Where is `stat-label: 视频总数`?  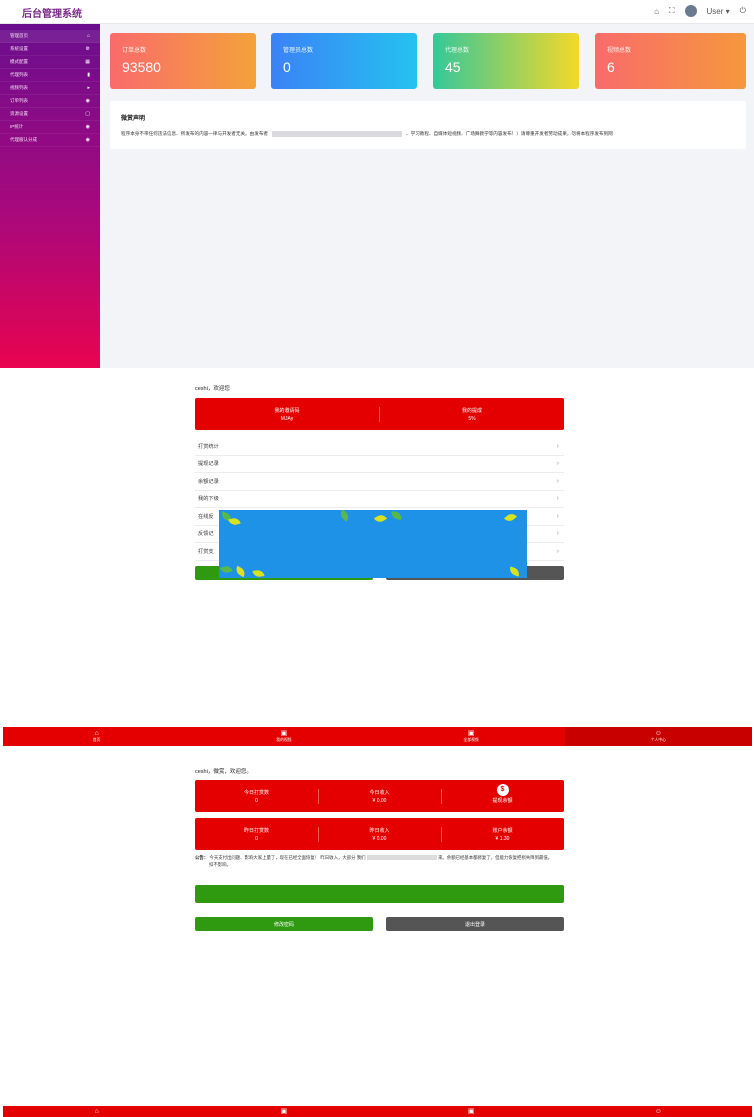
stat-label: 视频总数 is located at coordinates (619, 51).